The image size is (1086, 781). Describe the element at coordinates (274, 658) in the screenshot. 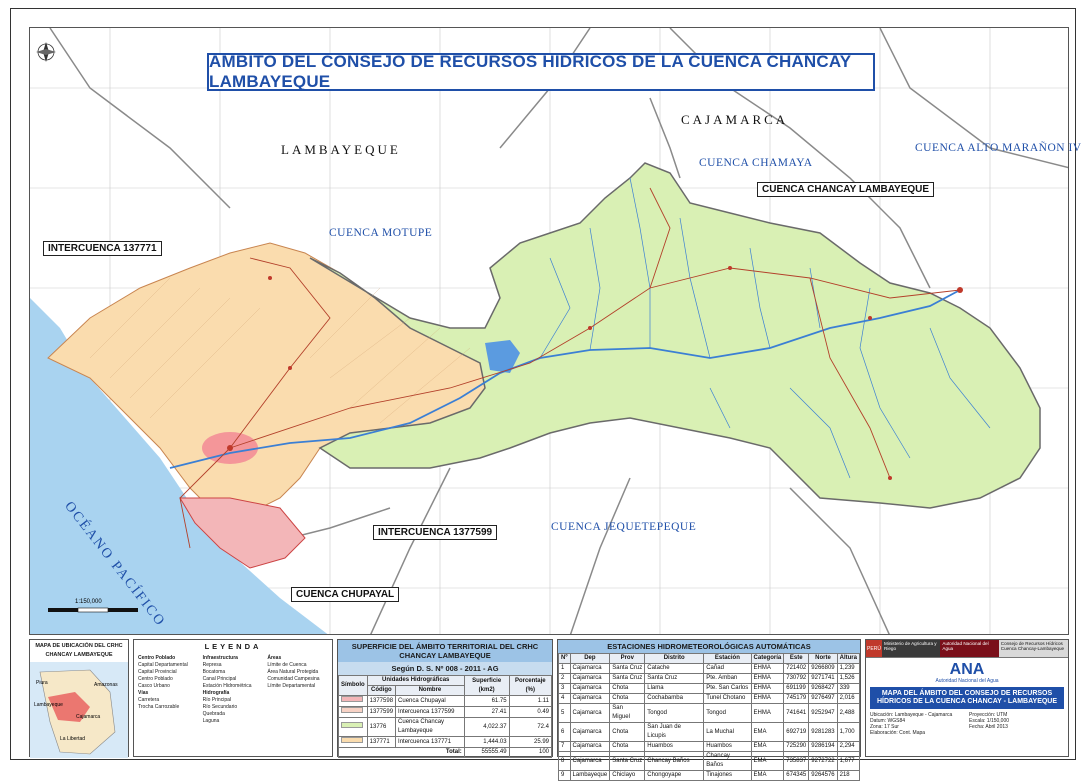

I see `legend-group: Áreas` at that location.